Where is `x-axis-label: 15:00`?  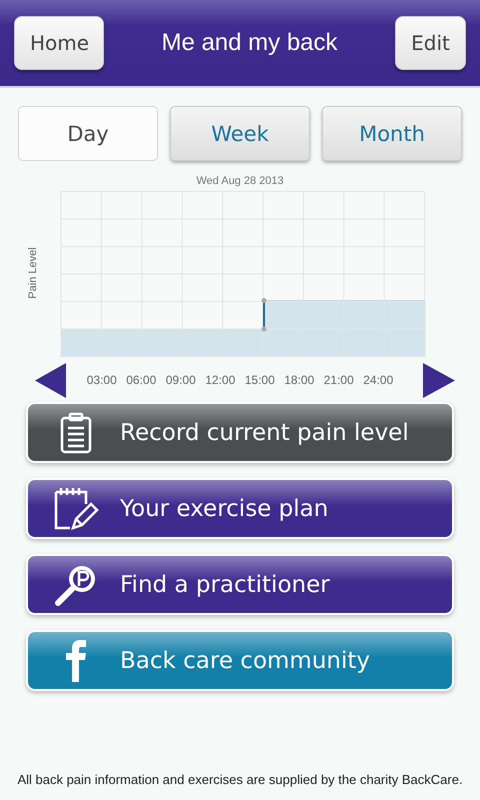 x-axis-label: 15:00 is located at coordinates (260, 380).